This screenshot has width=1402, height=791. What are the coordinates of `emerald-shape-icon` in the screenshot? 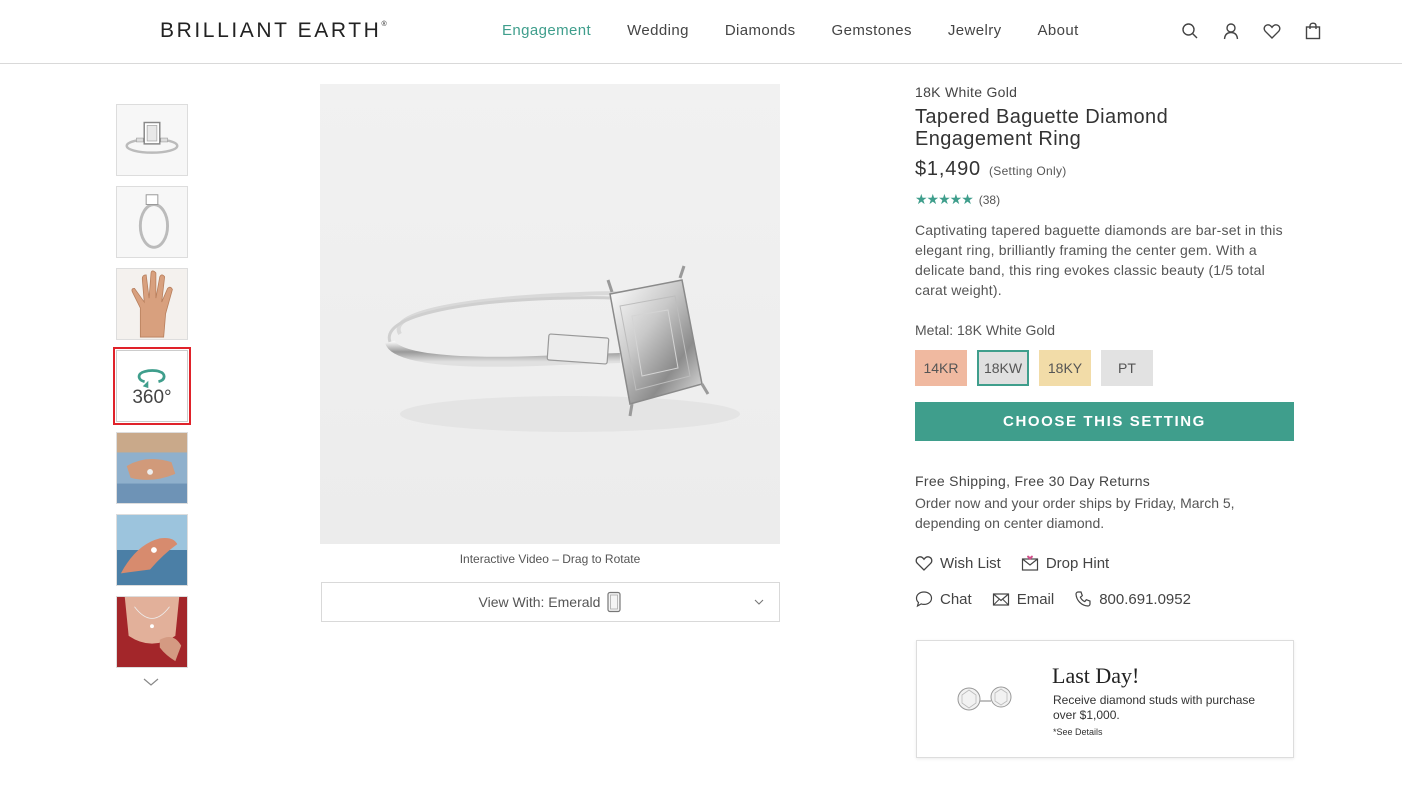 It's located at (614, 602).